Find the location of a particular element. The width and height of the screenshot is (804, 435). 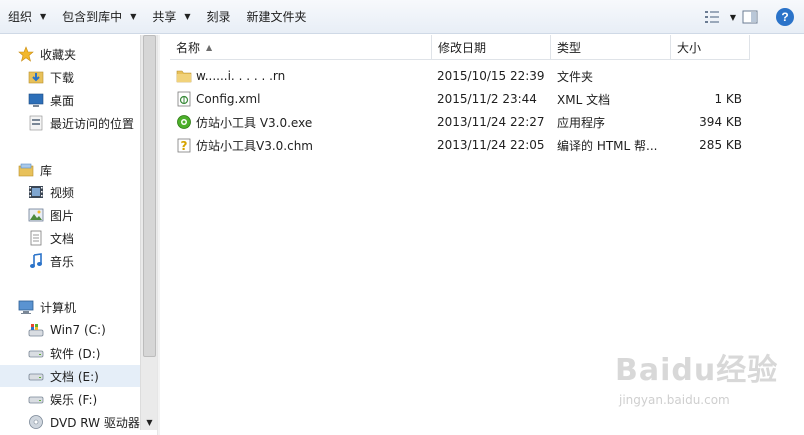

picture-icon is located at coordinates (36, 215).